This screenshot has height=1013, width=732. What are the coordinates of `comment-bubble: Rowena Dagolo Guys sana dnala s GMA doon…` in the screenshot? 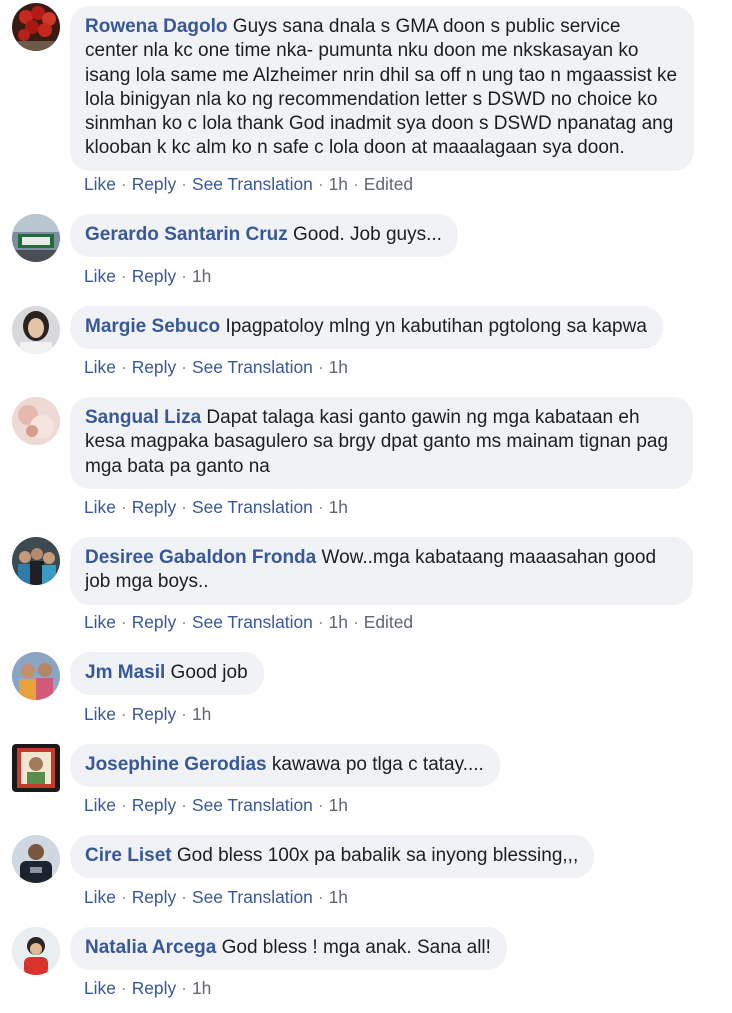 It's located at (382, 88).